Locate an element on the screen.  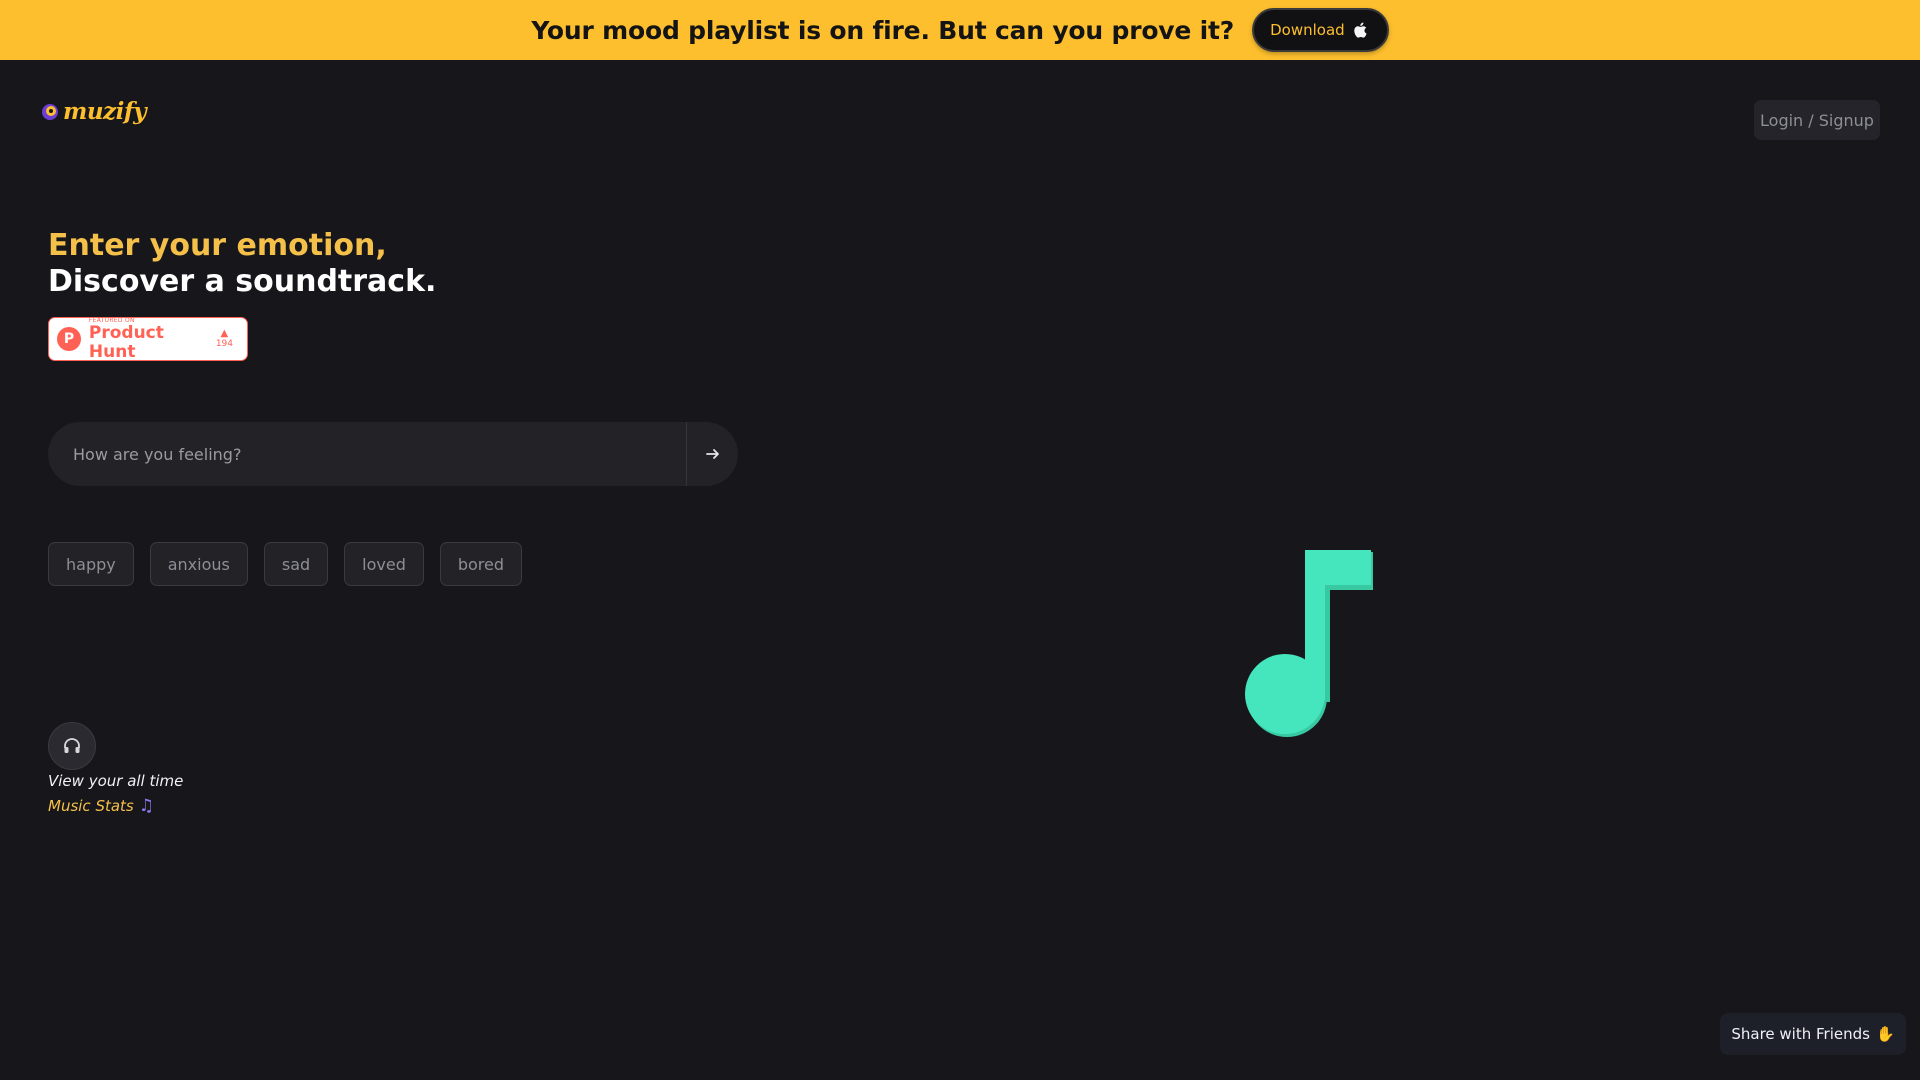
music-note-illustration-icon is located at coordinates (1309, 643).